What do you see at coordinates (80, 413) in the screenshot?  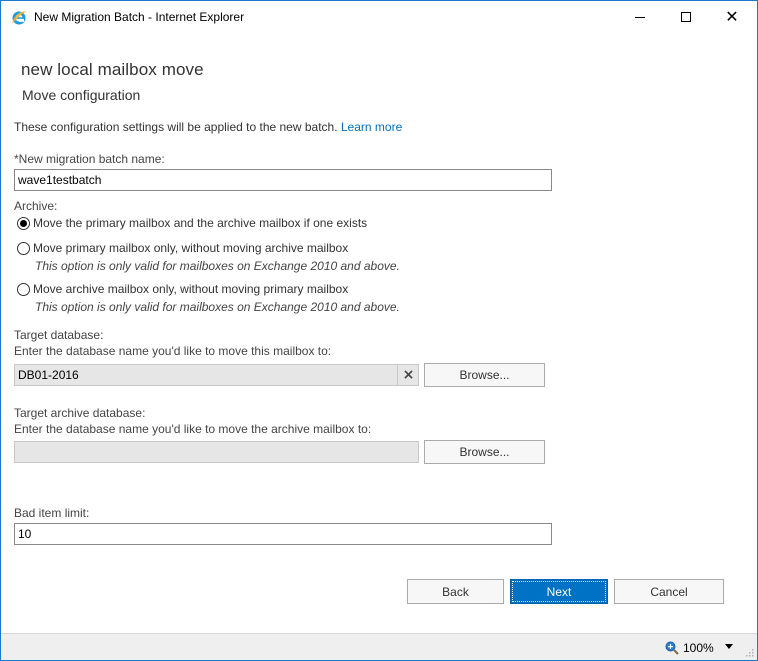 I see `target-archive-database-label: Target archive database:` at bounding box center [80, 413].